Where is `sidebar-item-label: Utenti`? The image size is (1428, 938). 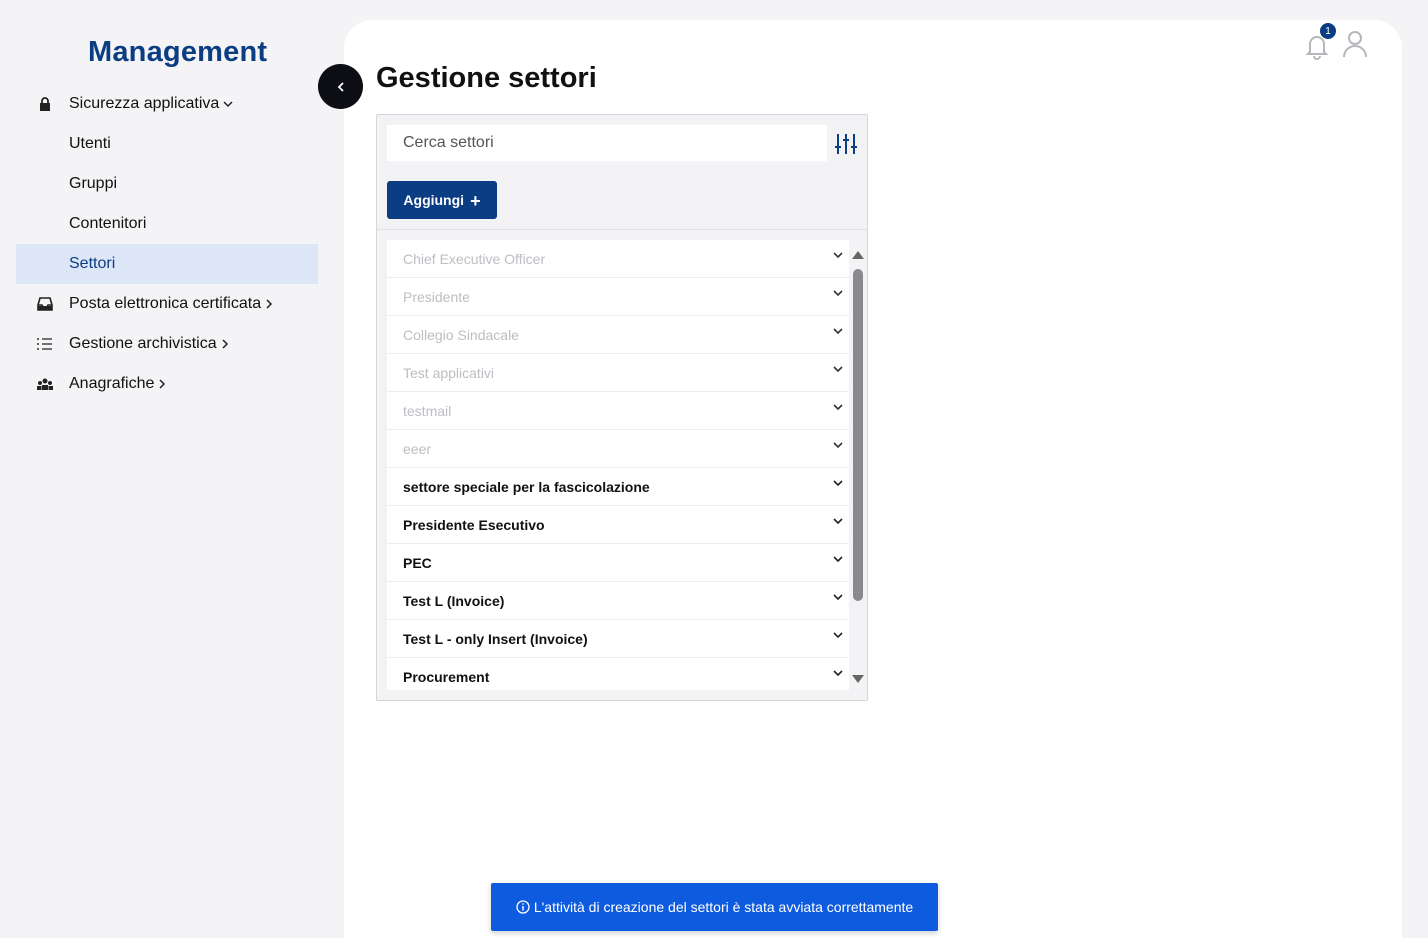
sidebar-item-label: Utenti is located at coordinates (90, 143).